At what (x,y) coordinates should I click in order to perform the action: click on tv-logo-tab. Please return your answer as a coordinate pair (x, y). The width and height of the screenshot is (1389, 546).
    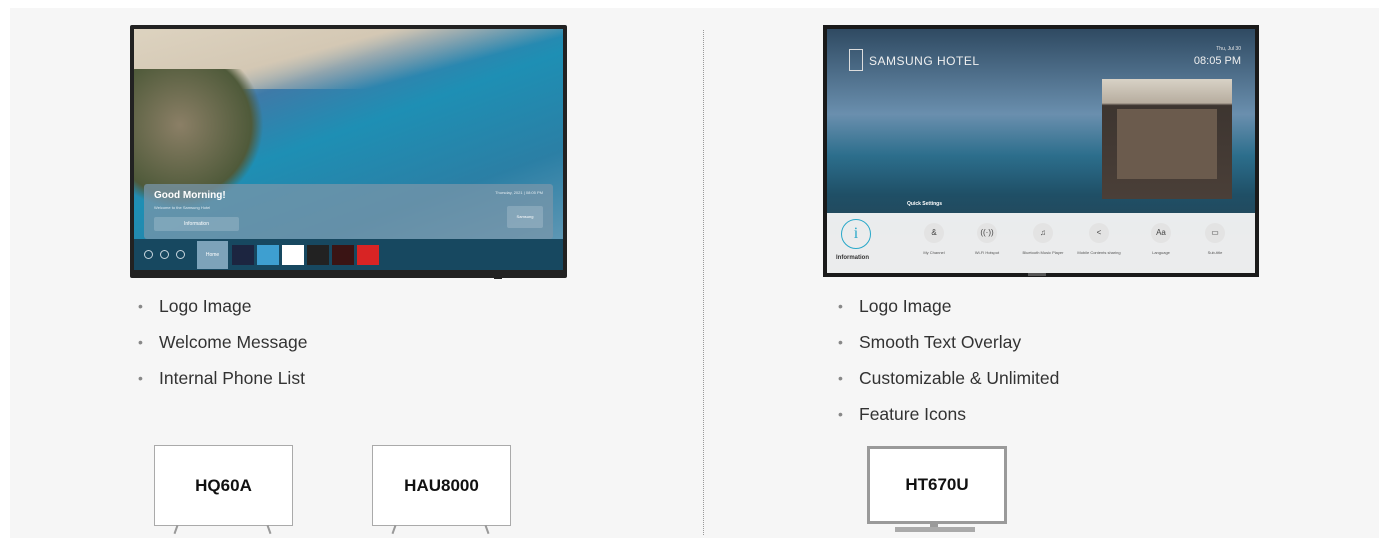
    Looking at the image, I should click on (1037, 274).